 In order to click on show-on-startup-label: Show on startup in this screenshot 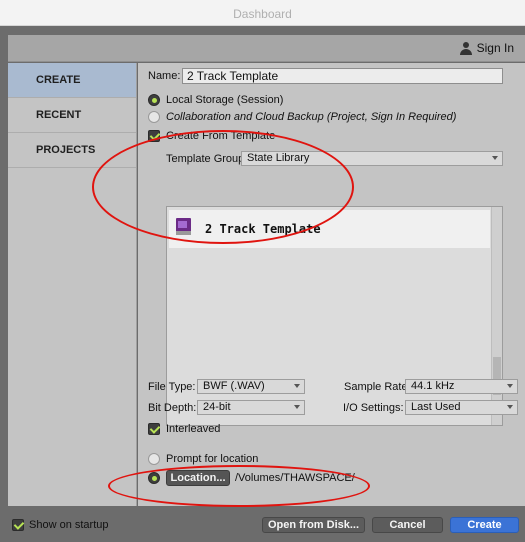, I will do `click(69, 525)`.